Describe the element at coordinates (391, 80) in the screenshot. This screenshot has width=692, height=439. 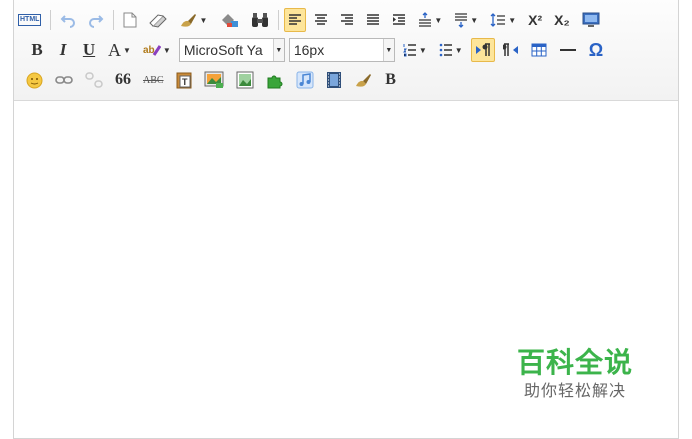
I see `format-b-button: B` at that location.